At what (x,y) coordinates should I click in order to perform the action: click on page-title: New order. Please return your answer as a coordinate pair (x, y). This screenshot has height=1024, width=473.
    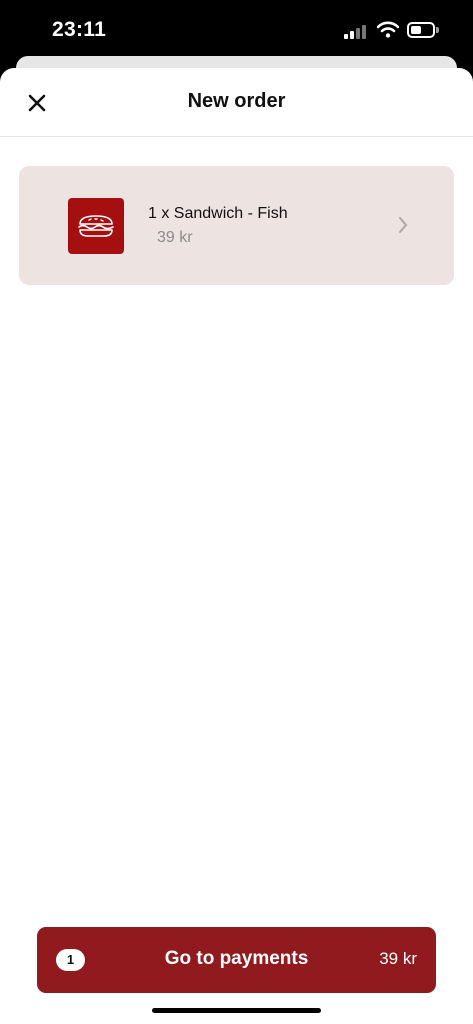
    Looking at the image, I should click on (236, 101).